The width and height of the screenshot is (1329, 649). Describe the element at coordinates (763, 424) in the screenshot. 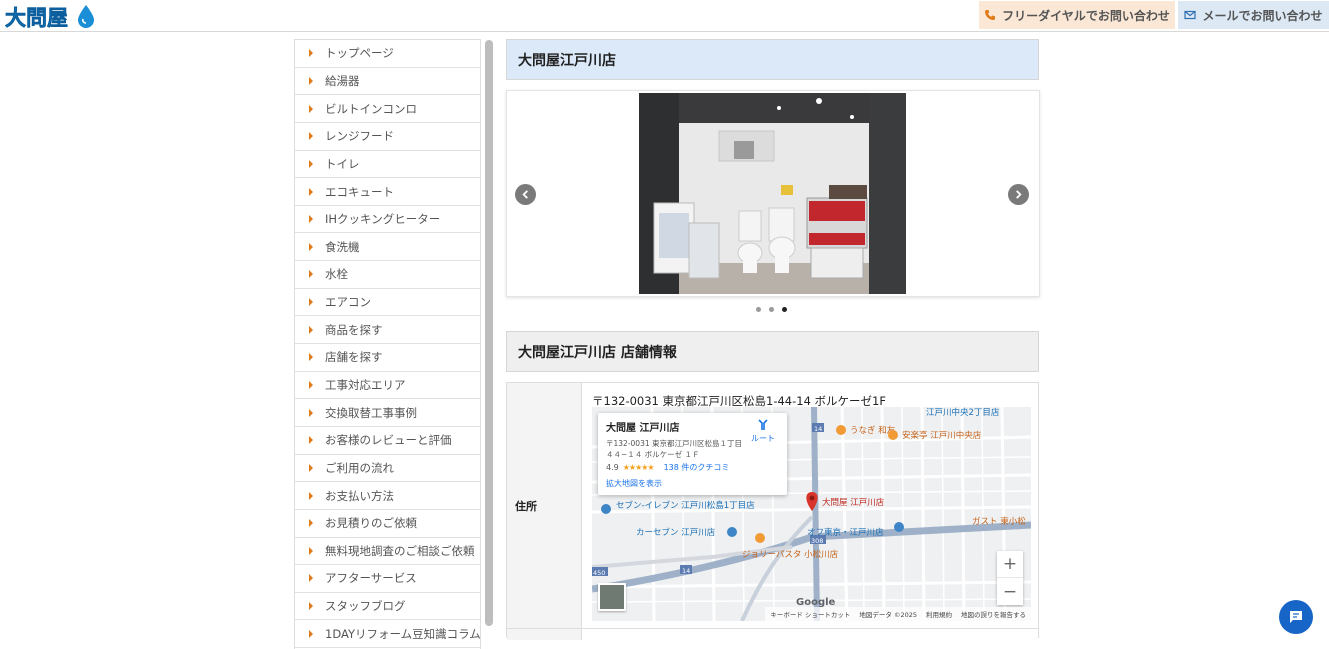

I see `directions-icon` at that location.